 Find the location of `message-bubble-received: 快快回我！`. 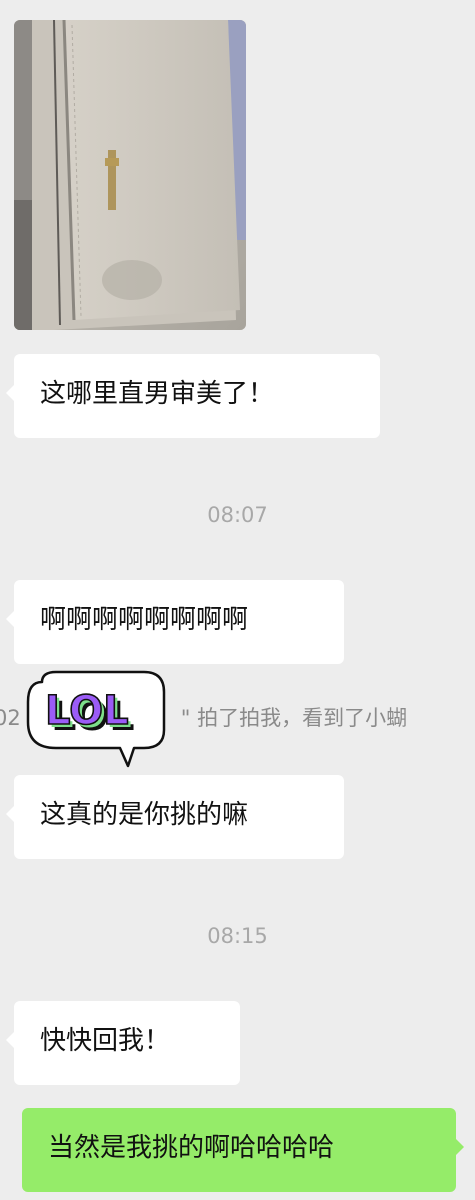

message-bubble-received: 快快回我！ is located at coordinates (123, 1043).